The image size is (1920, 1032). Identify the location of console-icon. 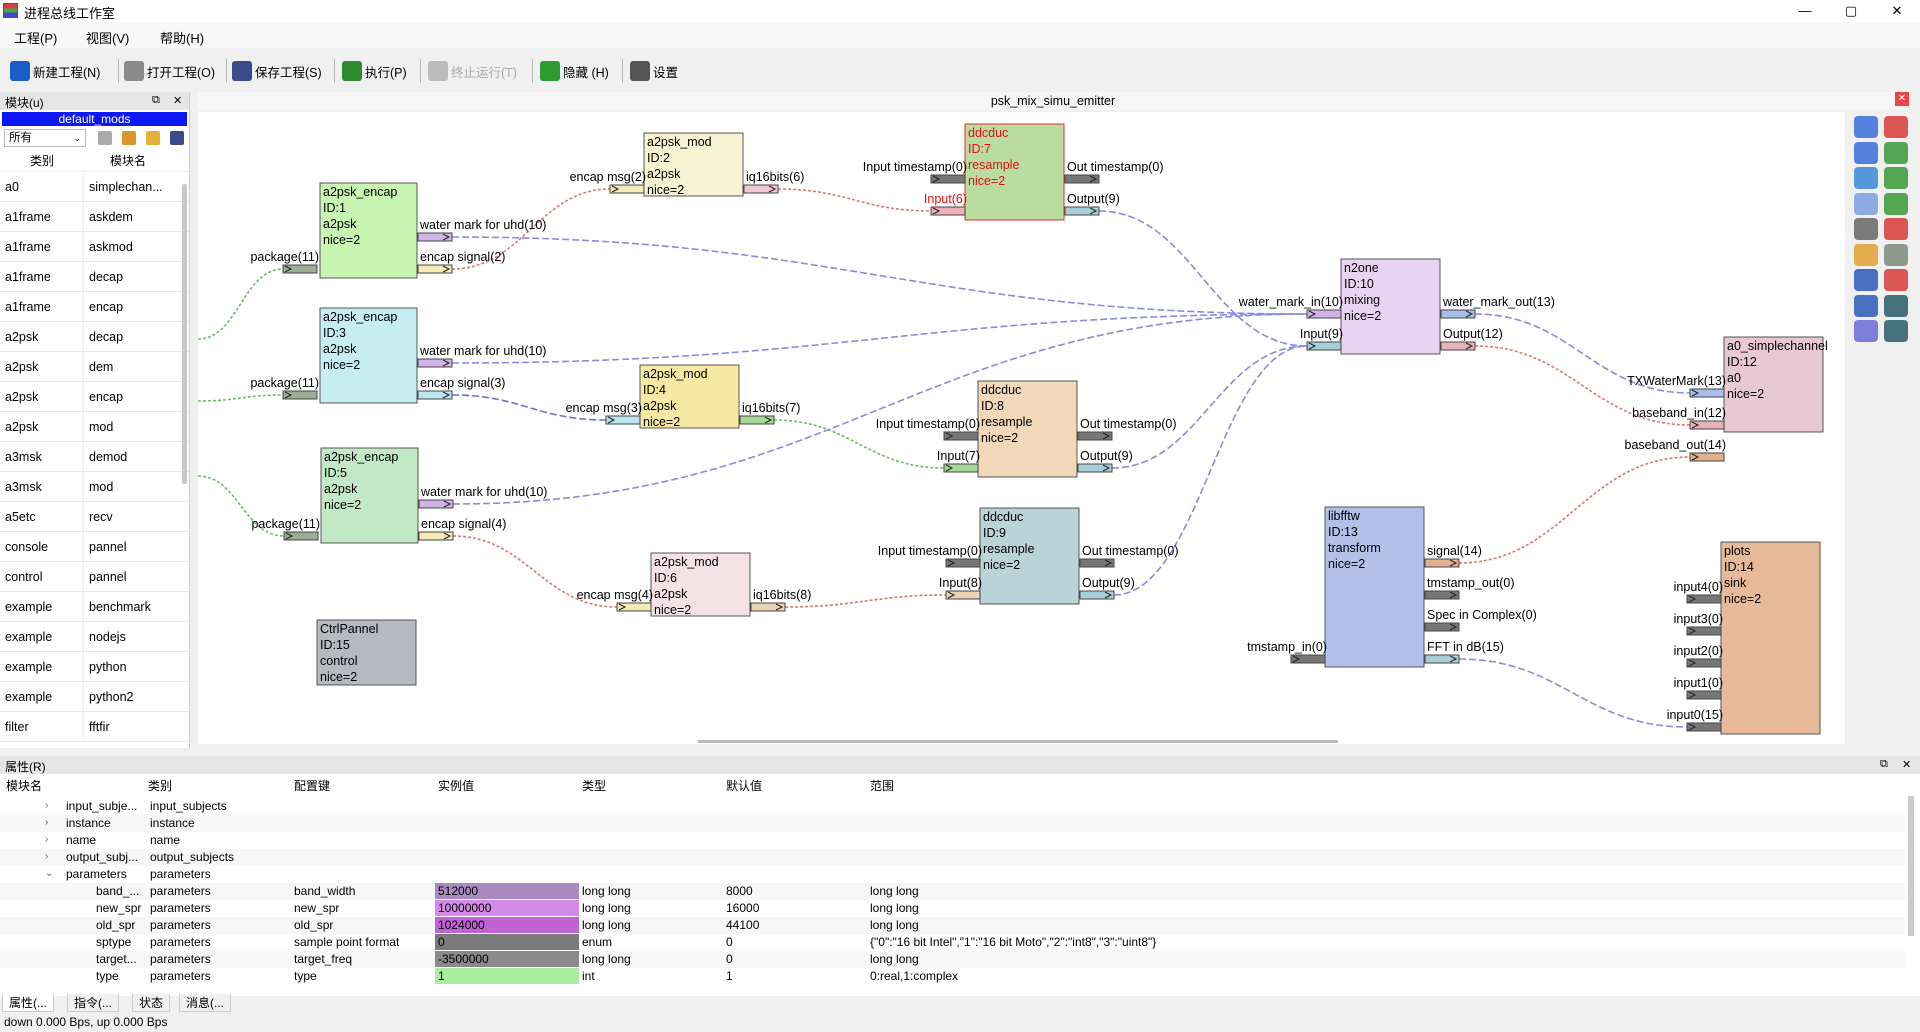
(1896, 331).